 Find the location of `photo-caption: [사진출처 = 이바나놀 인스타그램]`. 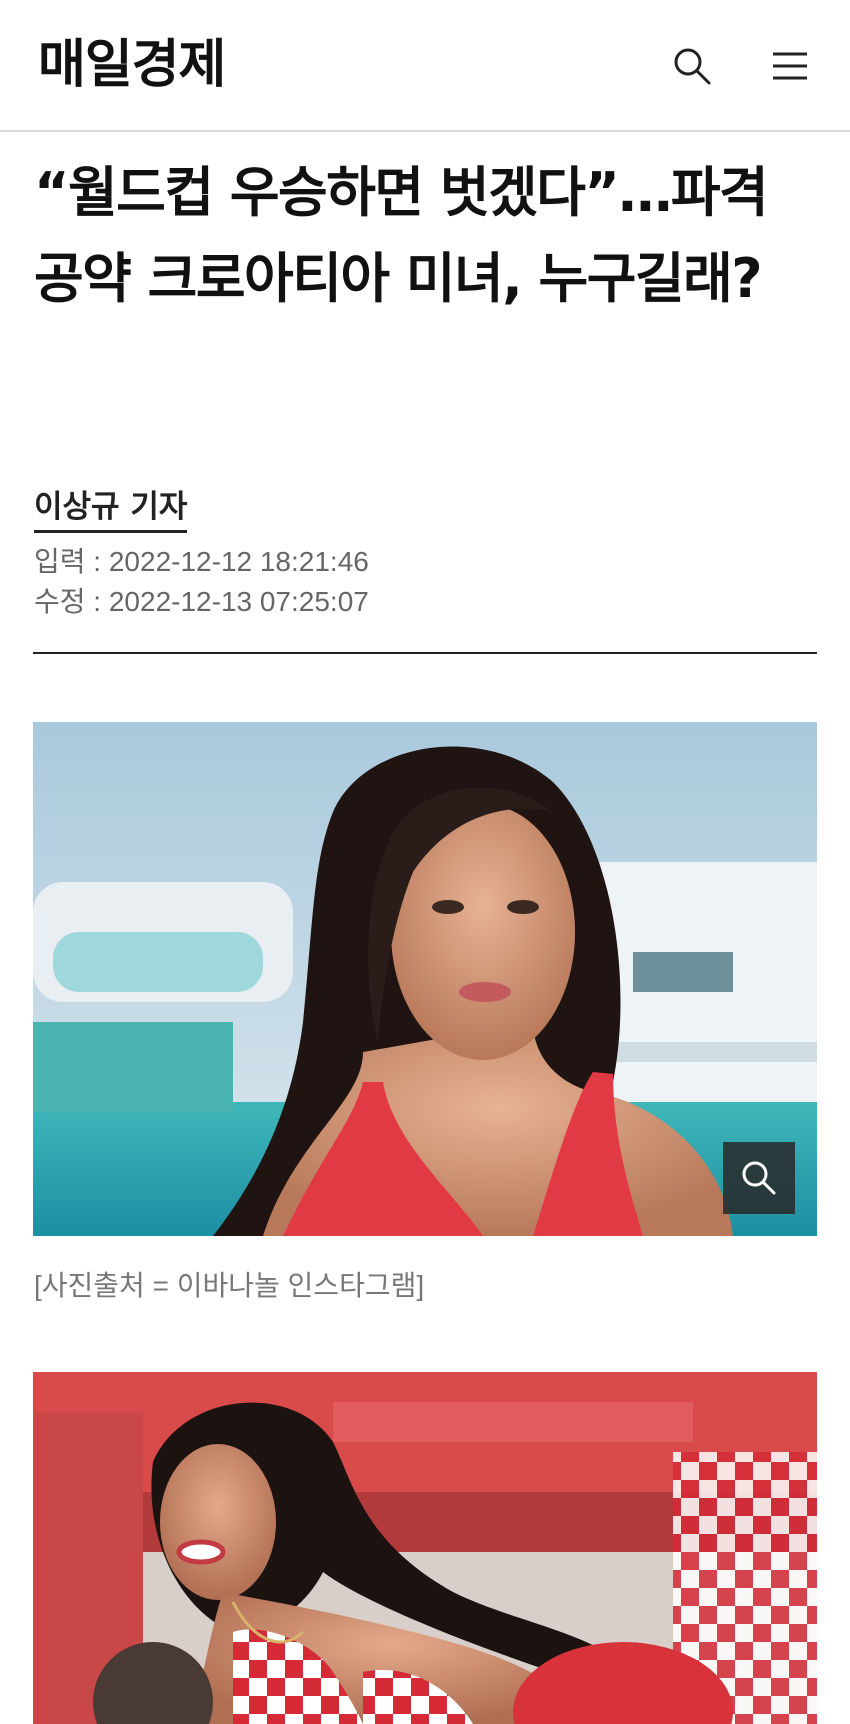

photo-caption: [사진출처 = 이바나놀 인스타그램] is located at coordinates (229, 1285).